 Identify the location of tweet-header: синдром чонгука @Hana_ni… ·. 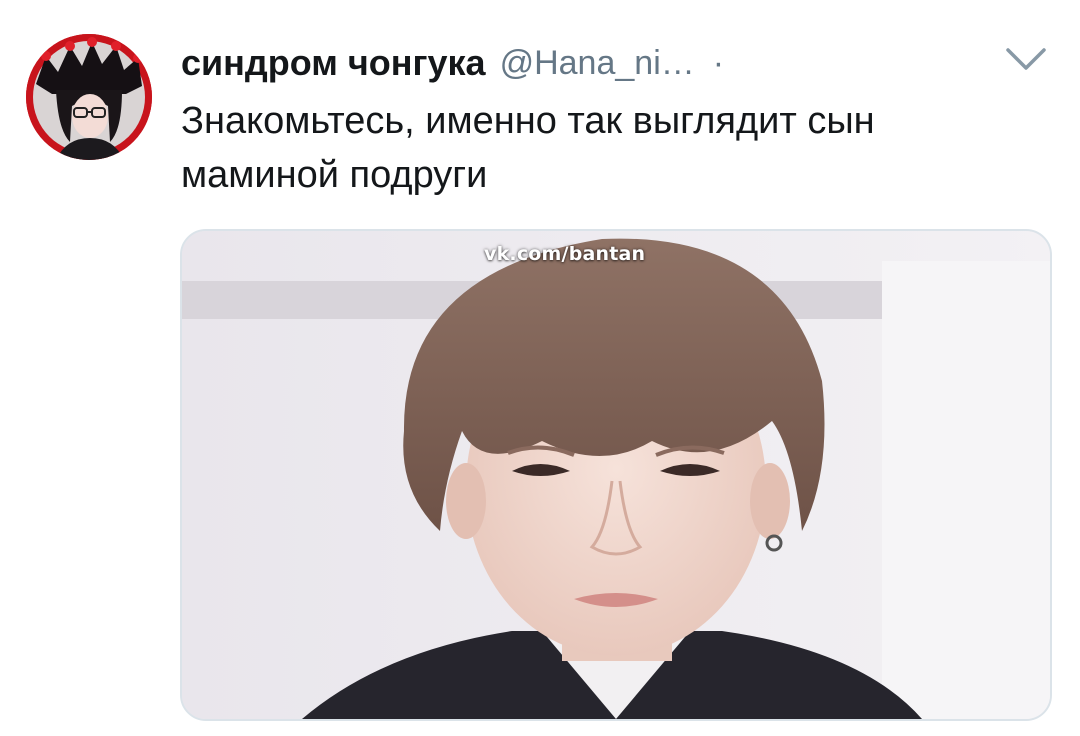
(452, 63).